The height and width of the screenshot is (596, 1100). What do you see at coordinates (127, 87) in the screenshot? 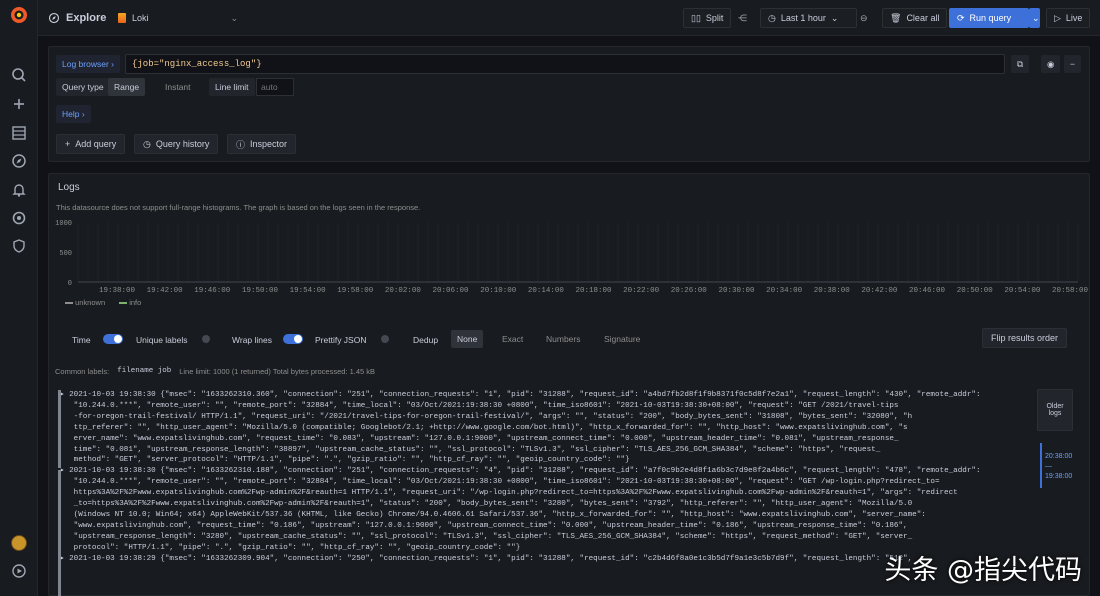
I see `query-type-range: Range` at bounding box center [127, 87].